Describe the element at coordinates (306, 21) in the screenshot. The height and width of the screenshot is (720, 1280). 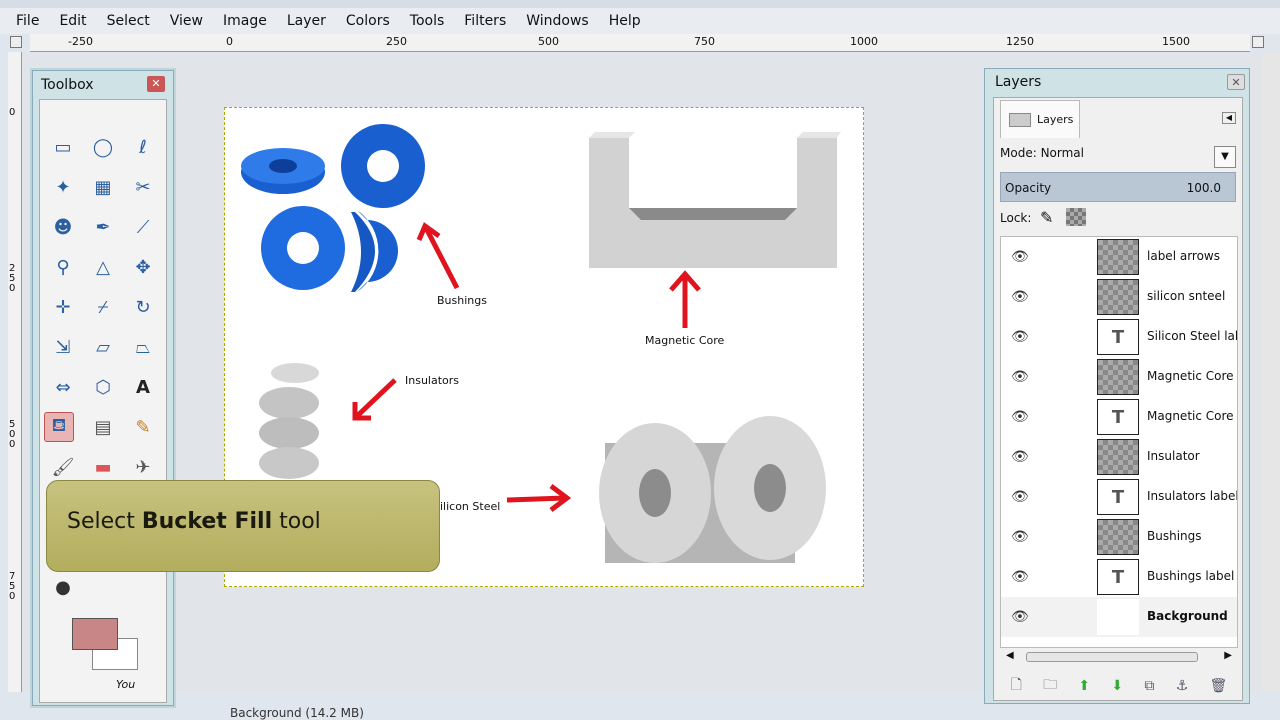
I see `menu-layer: Layer` at that location.